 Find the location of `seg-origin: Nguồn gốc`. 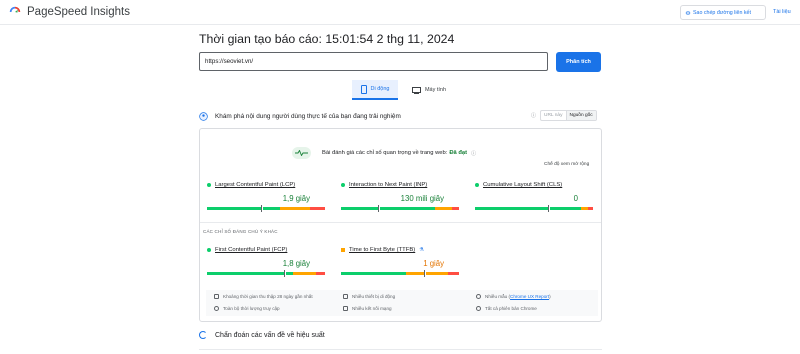

seg-origin: Nguồn gốc is located at coordinates (580, 115).